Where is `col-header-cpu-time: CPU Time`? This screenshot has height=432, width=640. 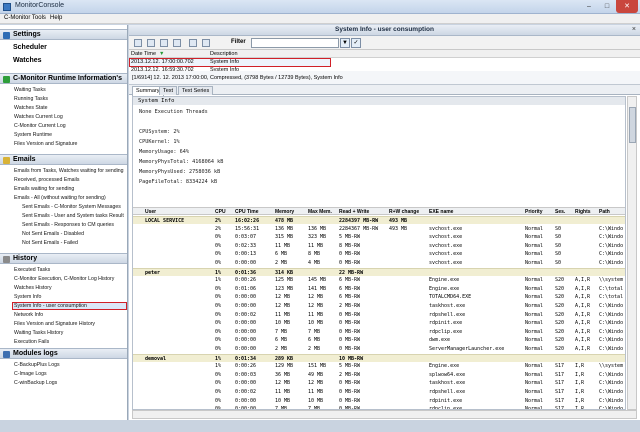
col-header-cpu-time: CPU Time is located at coordinates (247, 212).